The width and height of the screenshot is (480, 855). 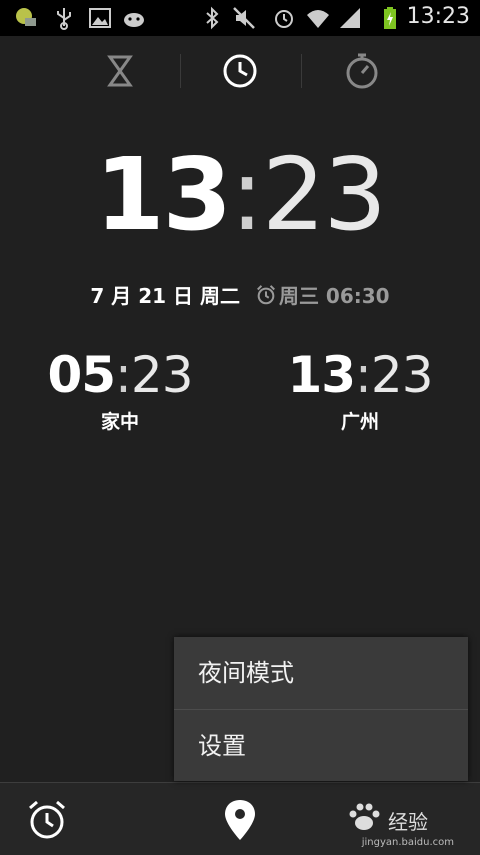 I want to click on cities-button, so click(x=240, y=820).